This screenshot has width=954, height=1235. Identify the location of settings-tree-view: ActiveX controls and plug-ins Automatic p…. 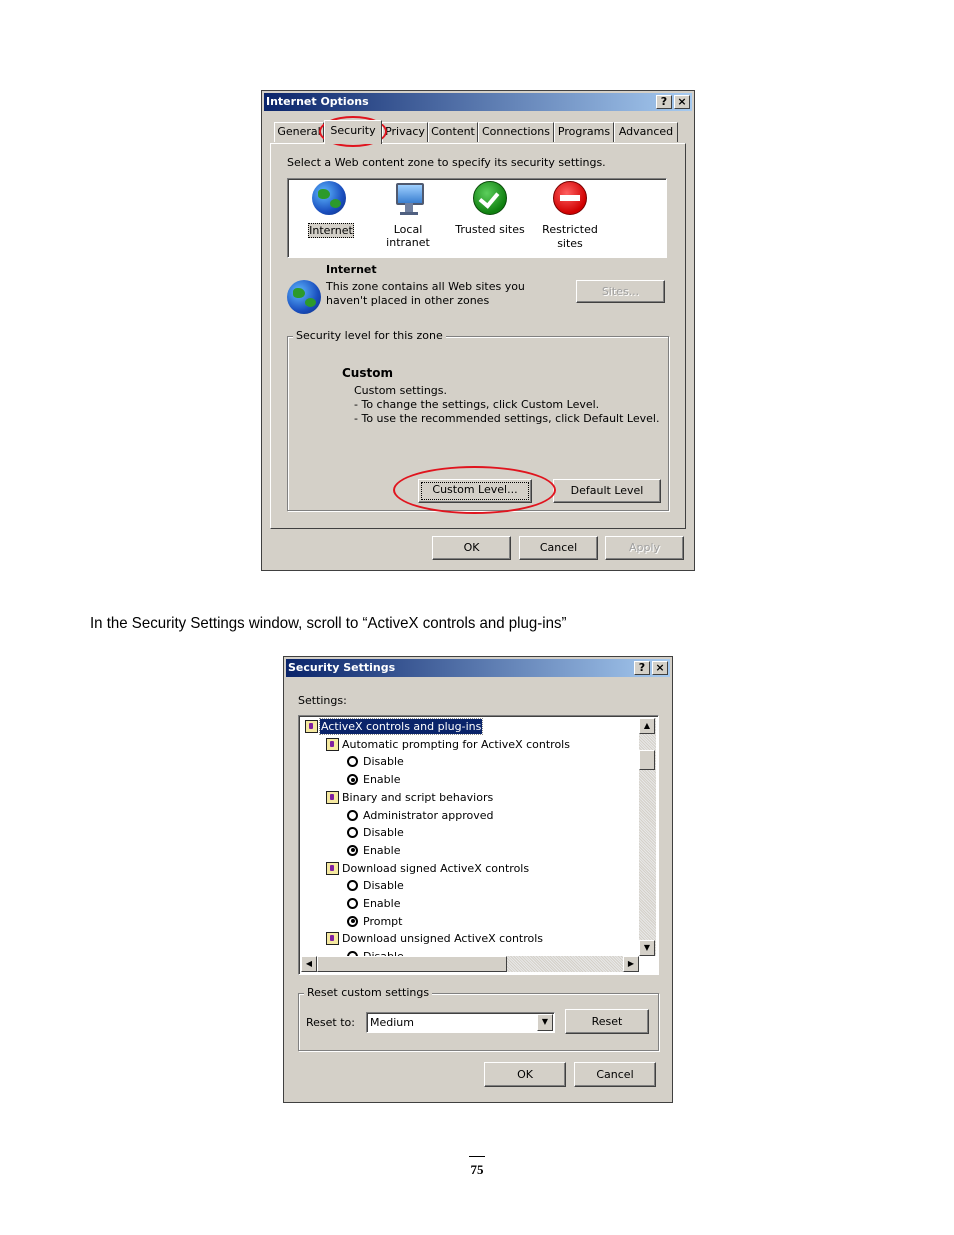
(478, 845).